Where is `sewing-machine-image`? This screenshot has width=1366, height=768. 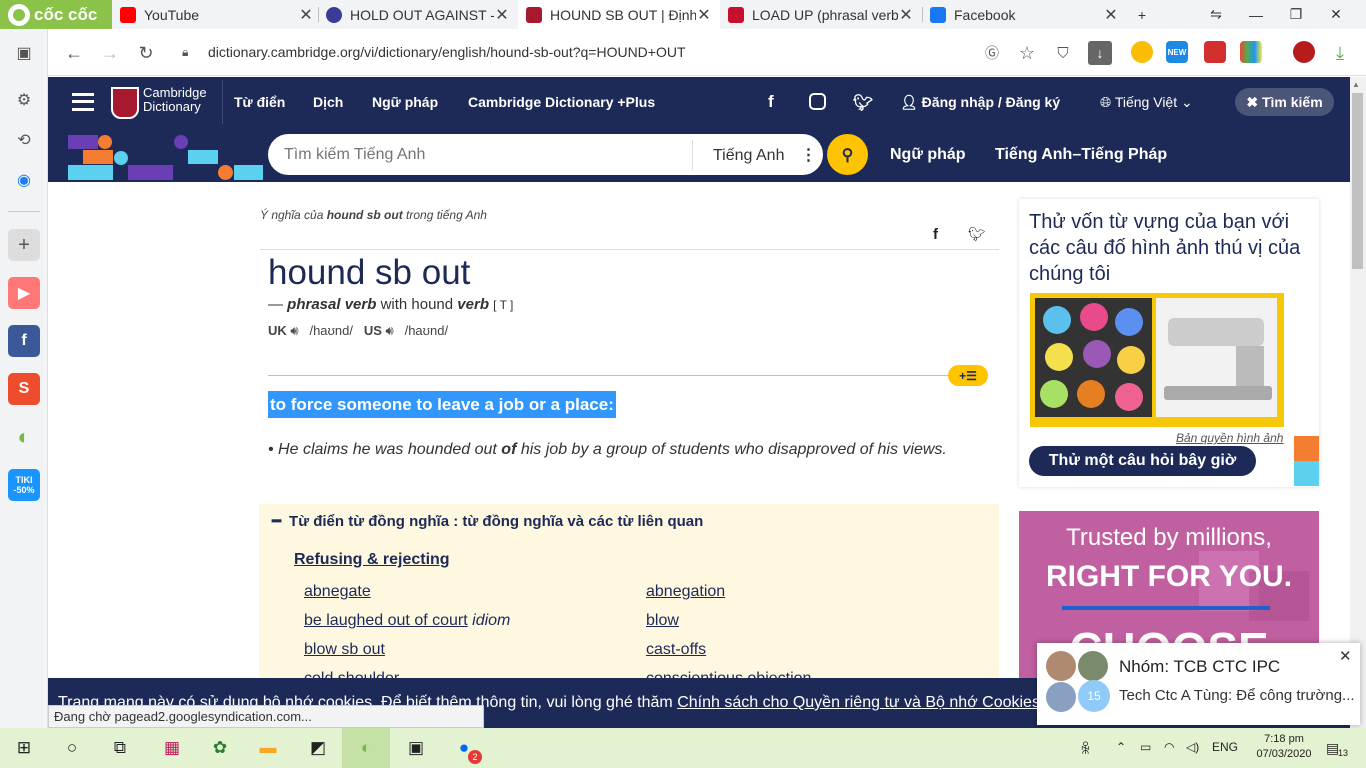
sewing-machine-image is located at coordinates (1216, 357).